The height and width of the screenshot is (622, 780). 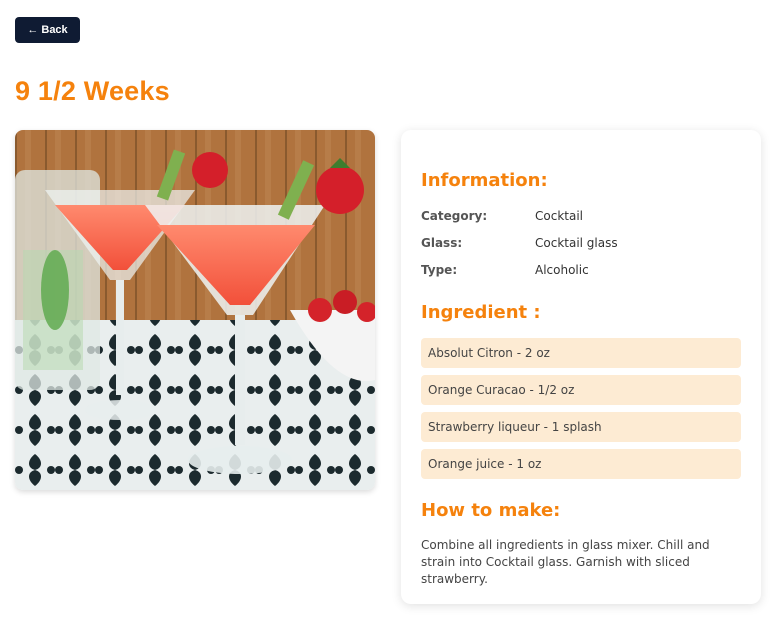 What do you see at coordinates (481, 312) in the screenshot?
I see `ingredient-heading: Ingredient :` at bounding box center [481, 312].